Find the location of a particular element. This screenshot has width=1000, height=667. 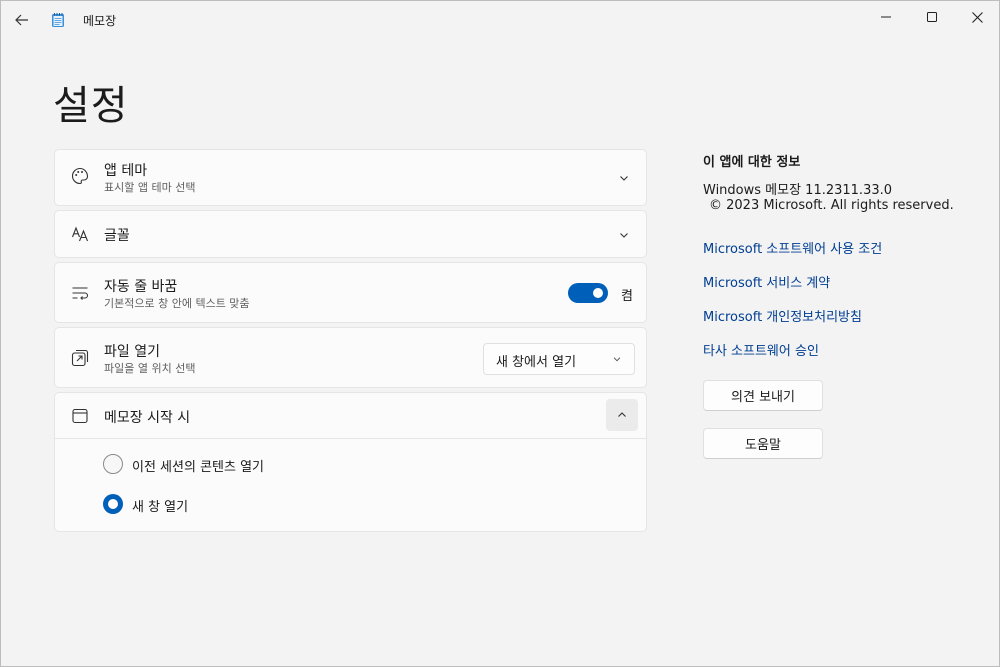

word-wrap-setting: 자동 줄 바꿈 기본적으로 창 안에 텍스트 맞춤 켬 is located at coordinates (350, 292).